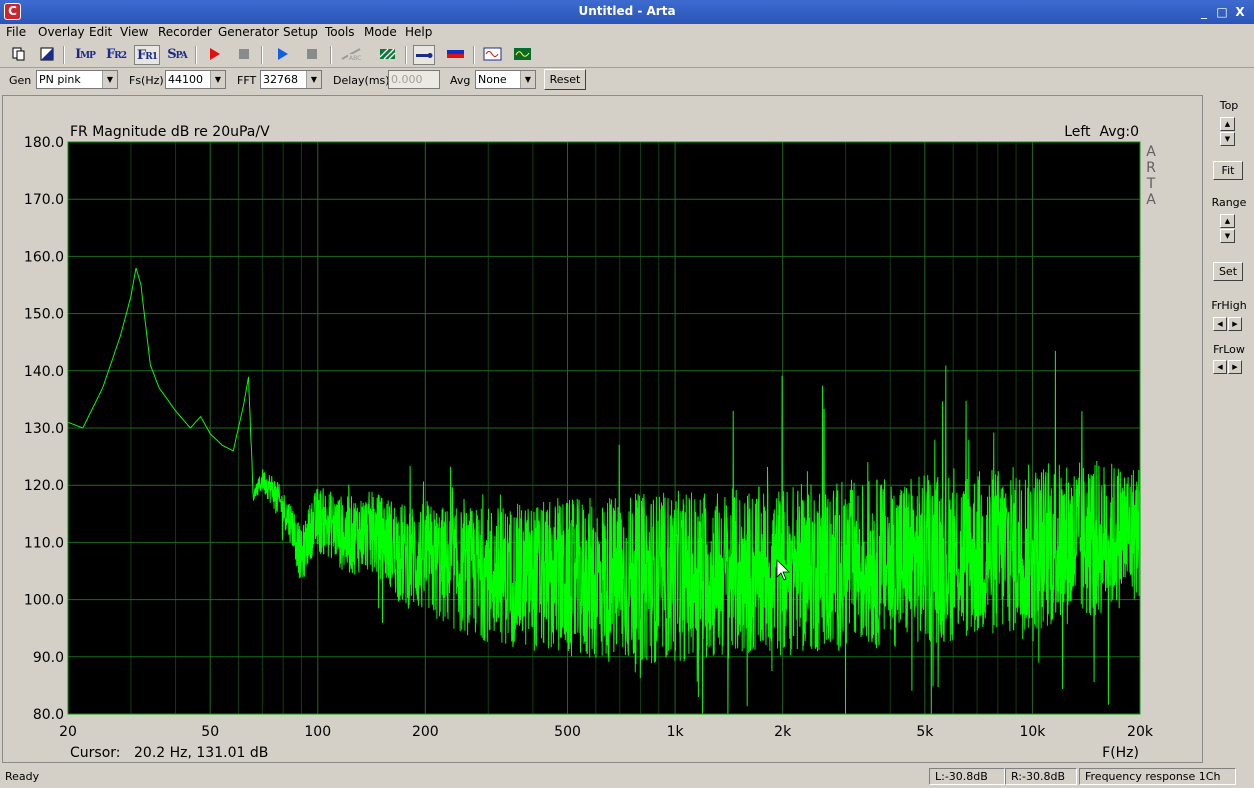 The height and width of the screenshot is (788, 1254). I want to click on plot-title: FR Magnitude dB re 20uPa/V, so click(170, 132).